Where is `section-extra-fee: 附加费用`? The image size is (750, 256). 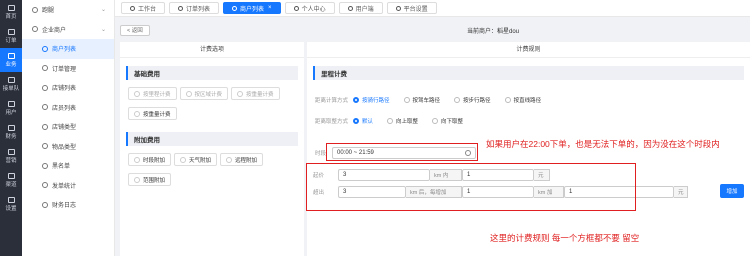
section-extra-fee: 附加费用 is located at coordinates (212, 139).